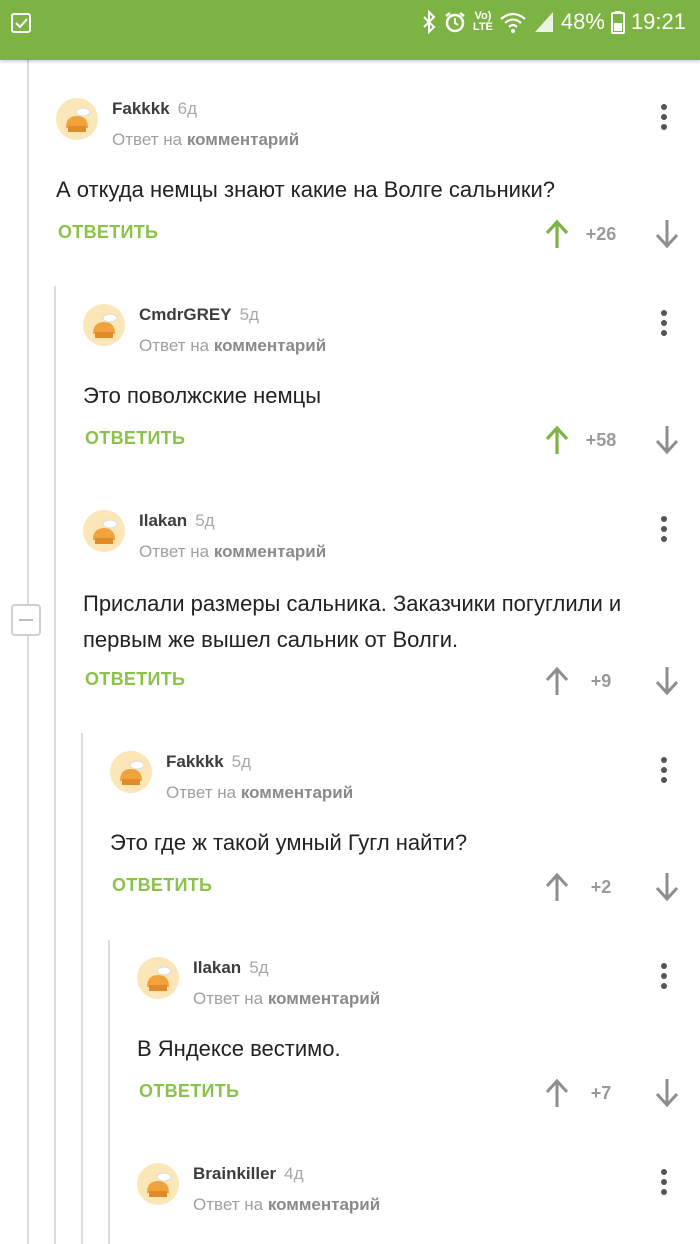 This screenshot has width=700, height=1244. I want to click on clock: 19:21, so click(658, 21).